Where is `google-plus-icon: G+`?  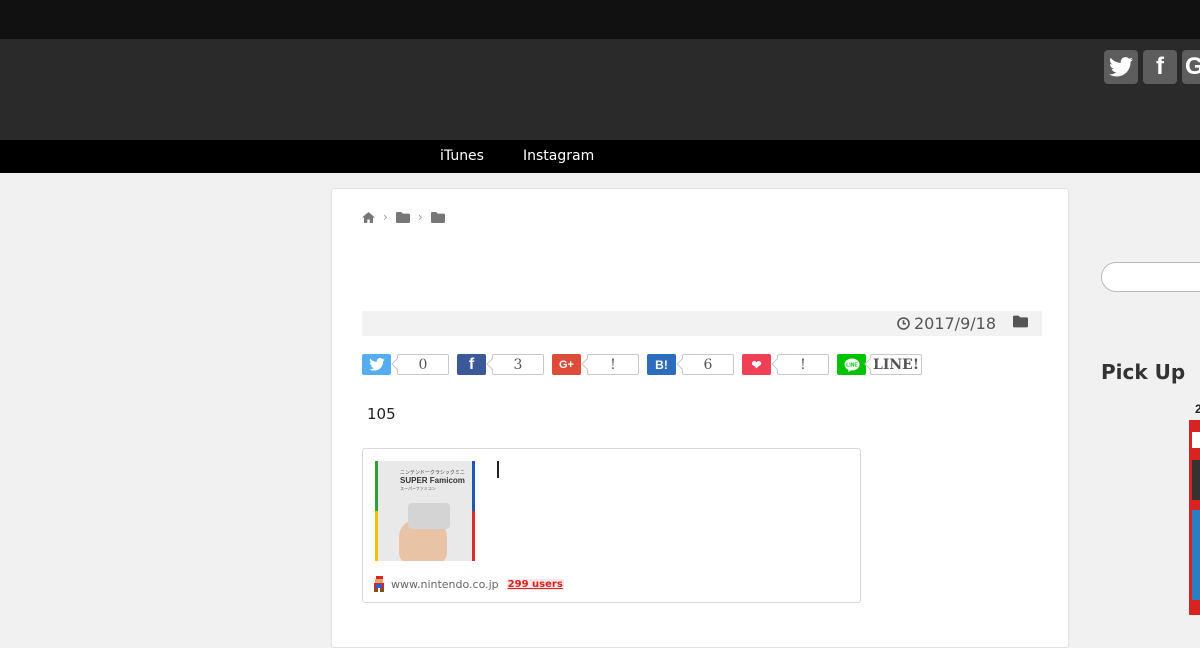 google-plus-icon: G+ is located at coordinates (566, 364).